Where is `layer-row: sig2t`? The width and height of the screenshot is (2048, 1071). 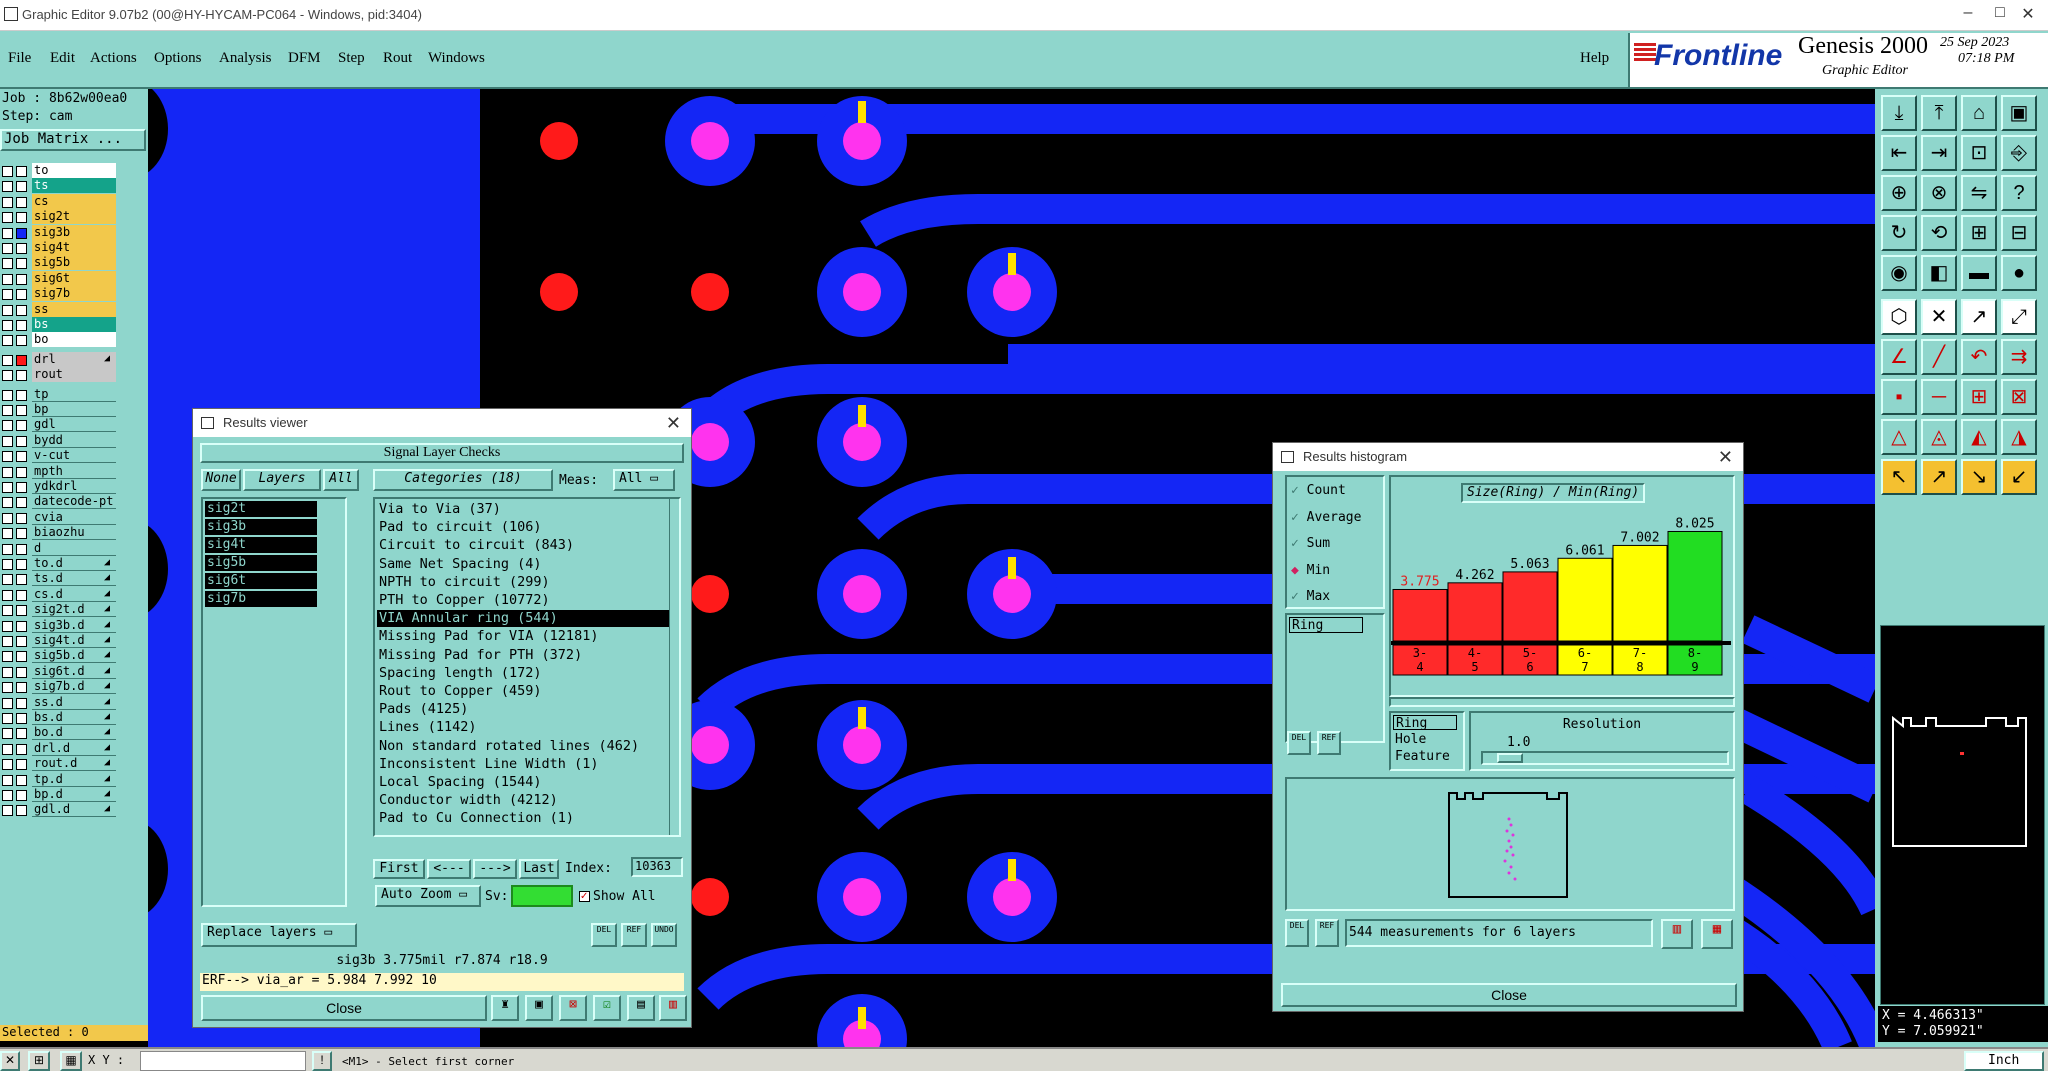
layer-row: sig2t is located at coordinates (59, 217).